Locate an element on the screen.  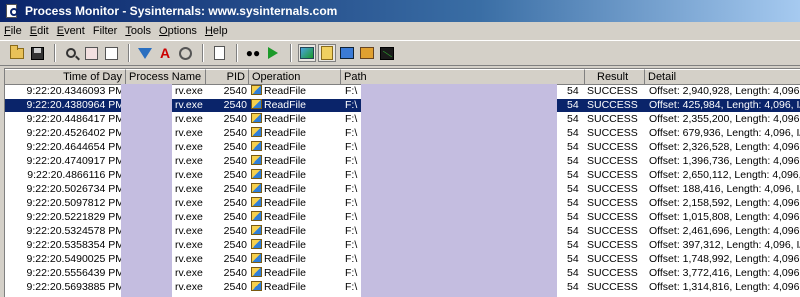
menu-options: Options is located at coordinates (178, 31).